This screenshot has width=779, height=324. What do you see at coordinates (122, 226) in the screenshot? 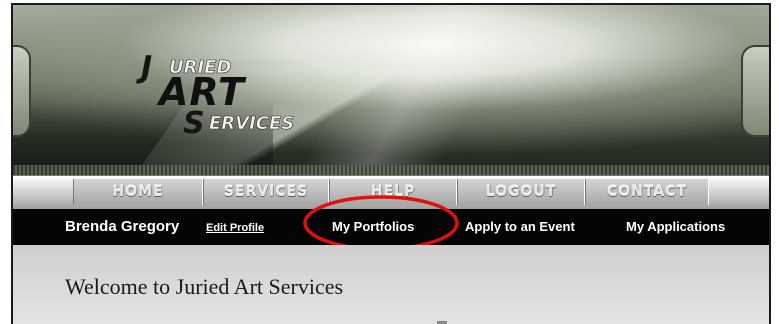
I see `user-name: Brenda Gregory` at bounding box center [122, 226].